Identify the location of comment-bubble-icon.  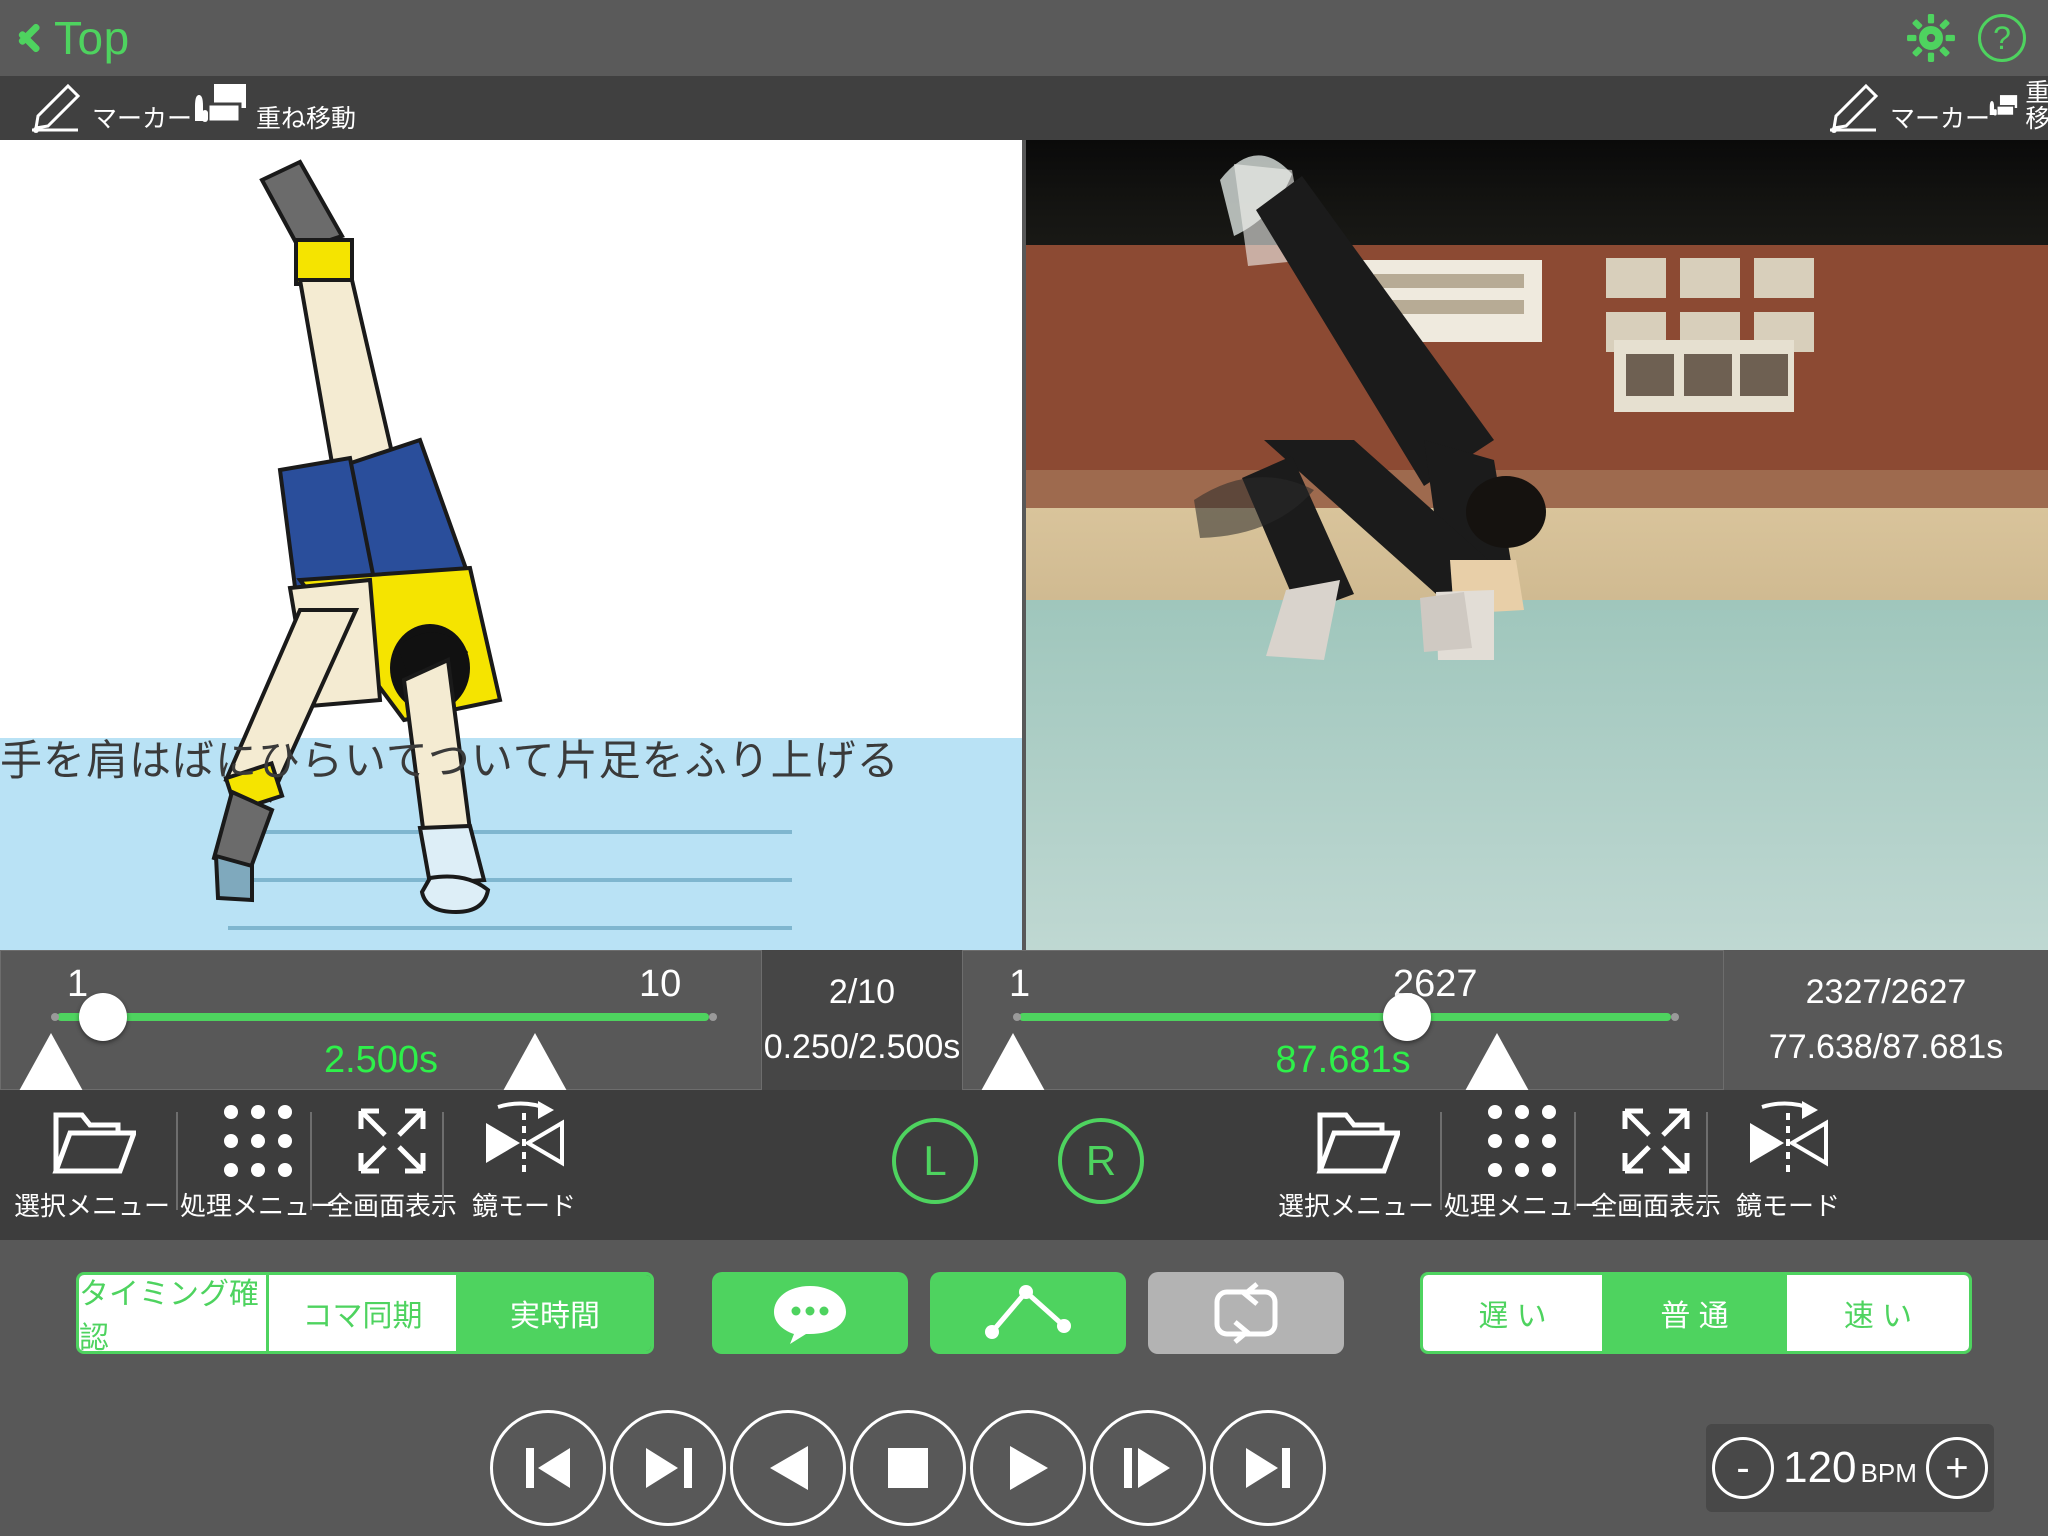
(810, 1315).